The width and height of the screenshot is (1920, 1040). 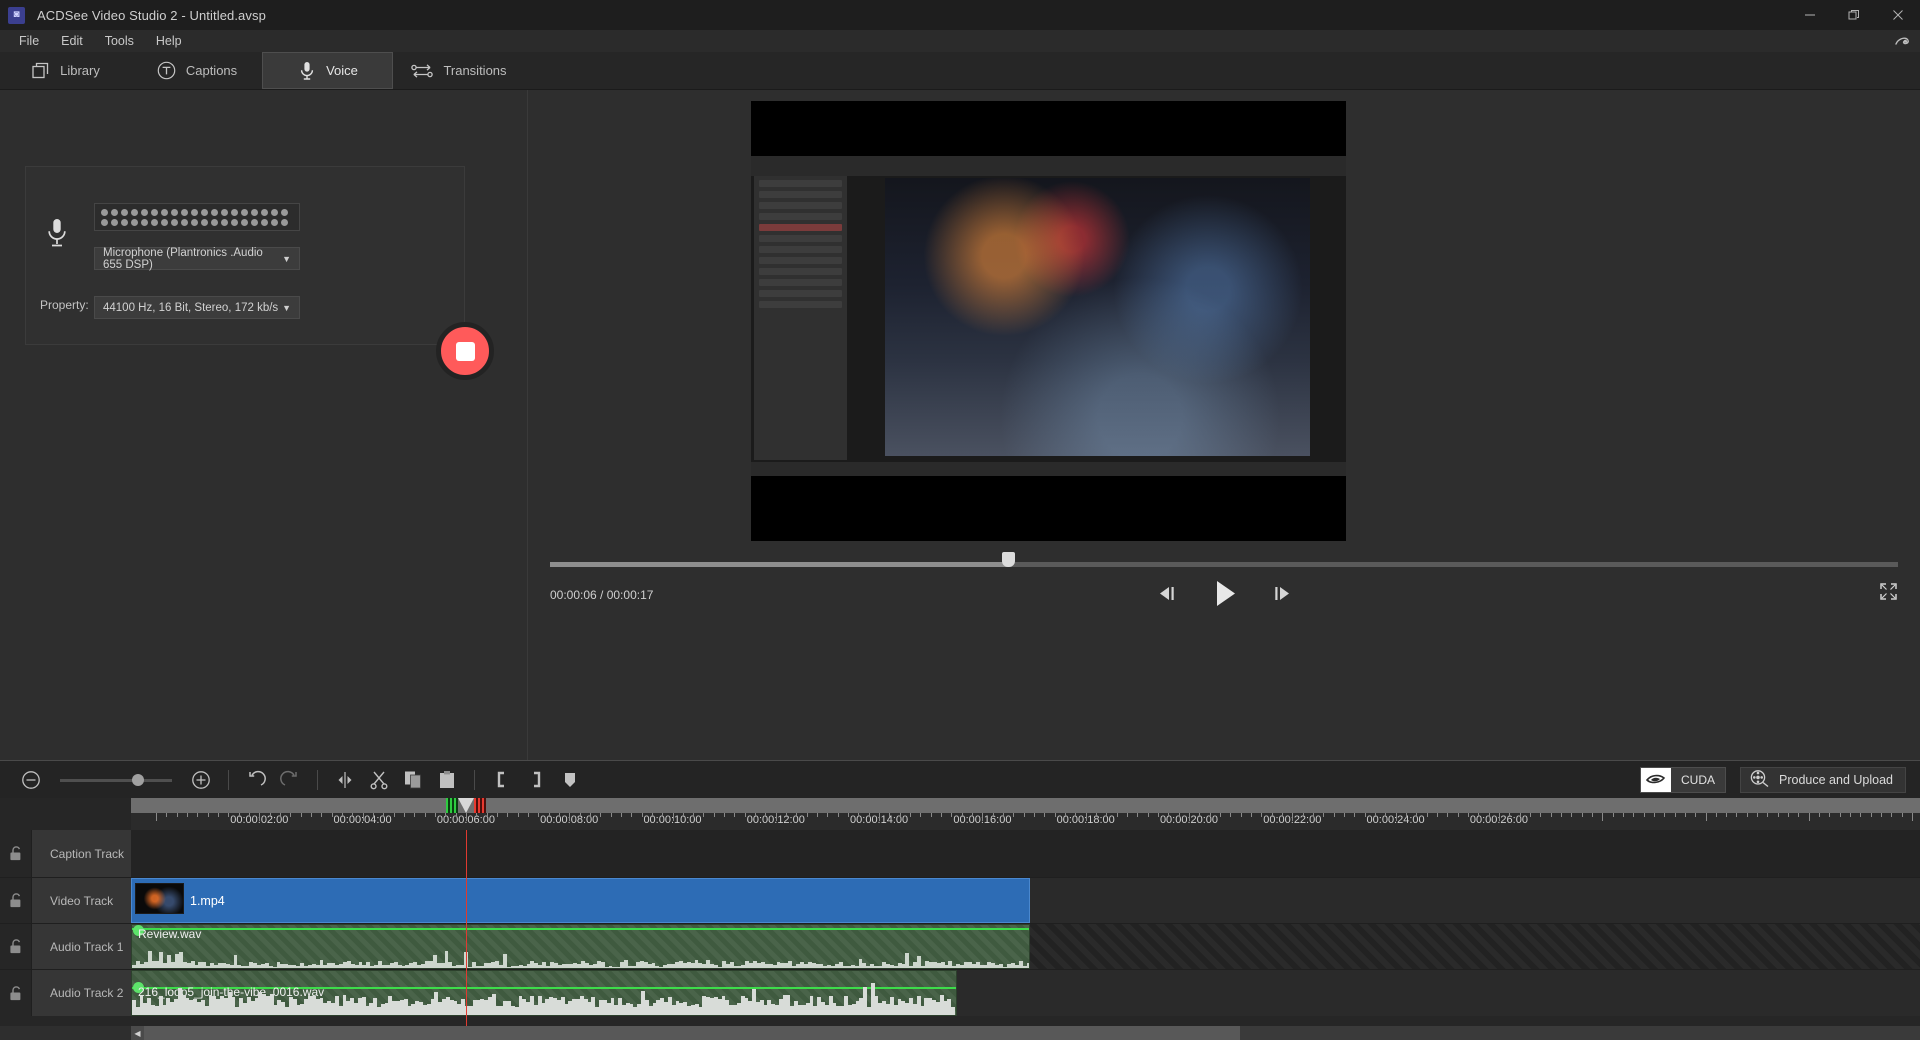 I want to click on zoom-out-button, so click(x=31, y=780).